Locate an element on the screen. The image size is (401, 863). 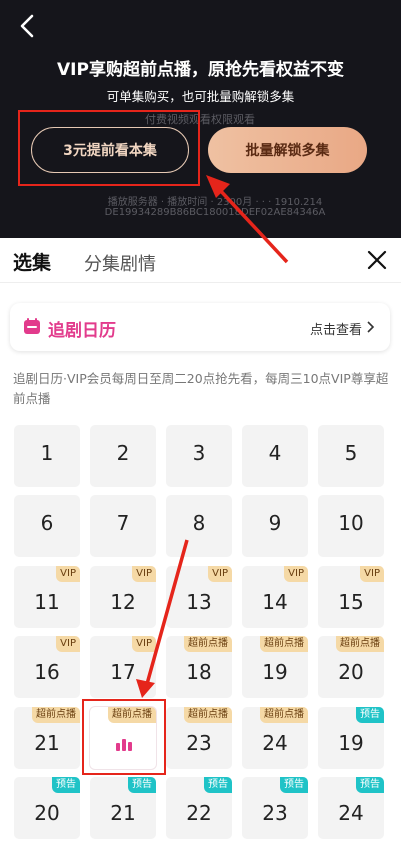
vip-promo-title: VIP享购超前点播，原抢先看权益不变 is located at coordinates (200, 70).